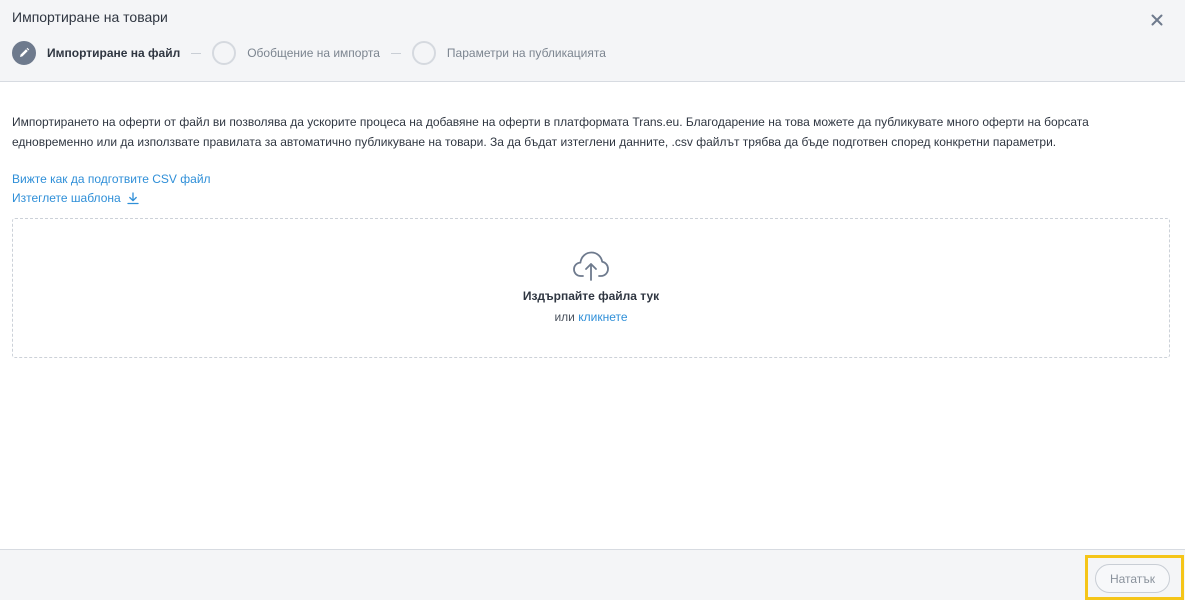 The image size is (1185, 600). I want to click on dialog-footer, so click(592, 574).